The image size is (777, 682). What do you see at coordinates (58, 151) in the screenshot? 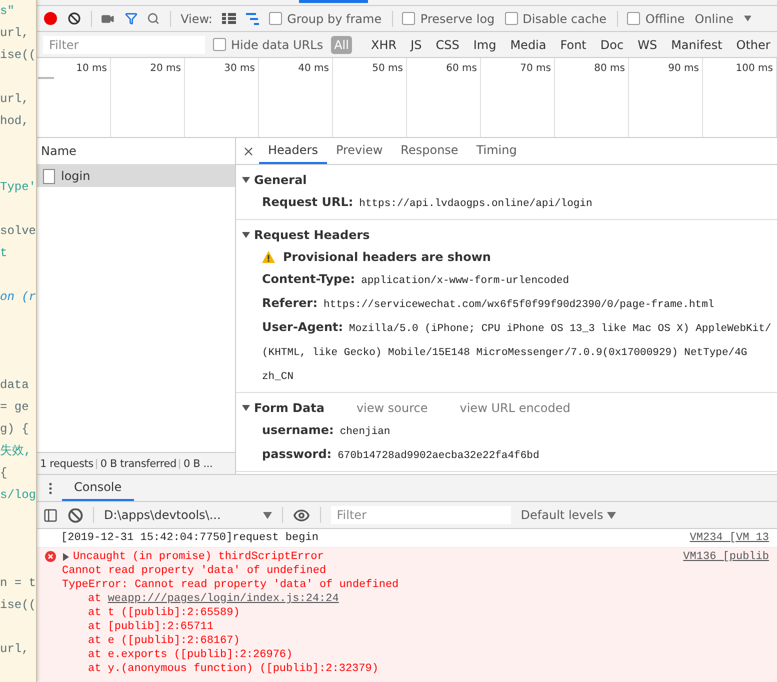
I see `column-header: Name` at bounding box center [58, 151].